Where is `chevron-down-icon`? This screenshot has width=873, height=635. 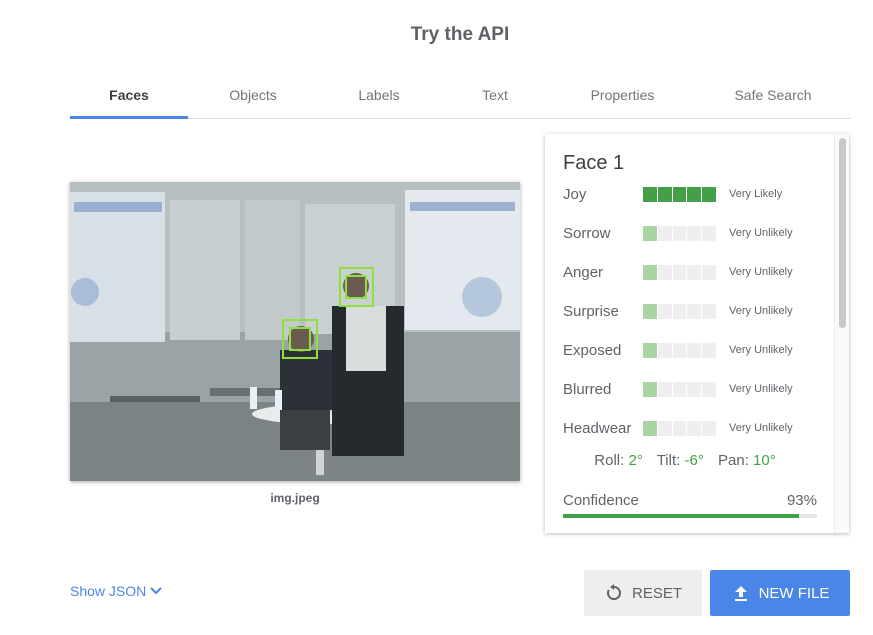 chevron-down-icon is located at coordinates (156, 591).